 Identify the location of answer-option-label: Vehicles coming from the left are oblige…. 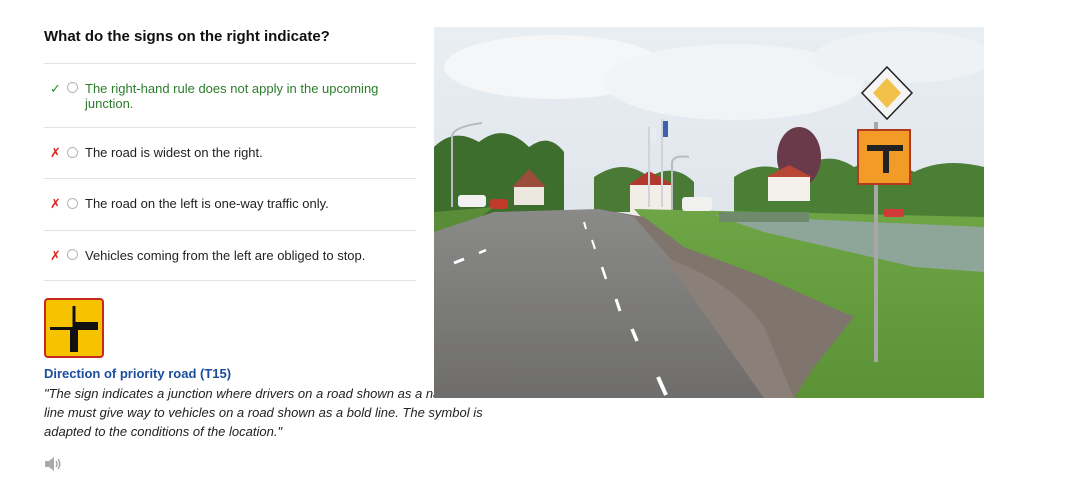
(225, 255).